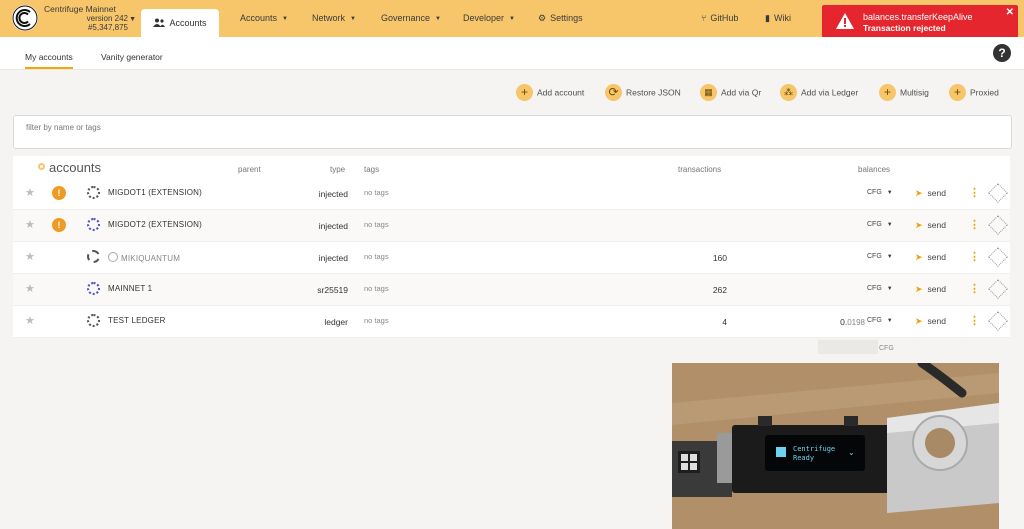  Describe the element at coordinates (550, 93) in the screenshot. I see `add-account-button: + Add account` at that location.